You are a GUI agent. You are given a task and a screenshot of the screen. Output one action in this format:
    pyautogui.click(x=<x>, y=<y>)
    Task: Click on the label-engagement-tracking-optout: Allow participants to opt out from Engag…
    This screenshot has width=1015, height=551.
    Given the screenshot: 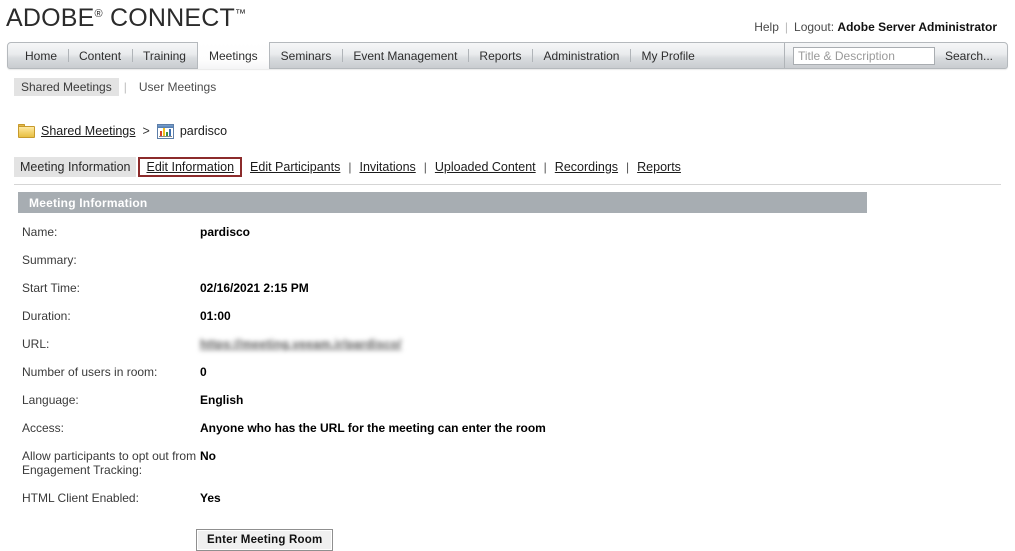 What is the action you would take?
    pyautogui.click(x=109, y=463)
    